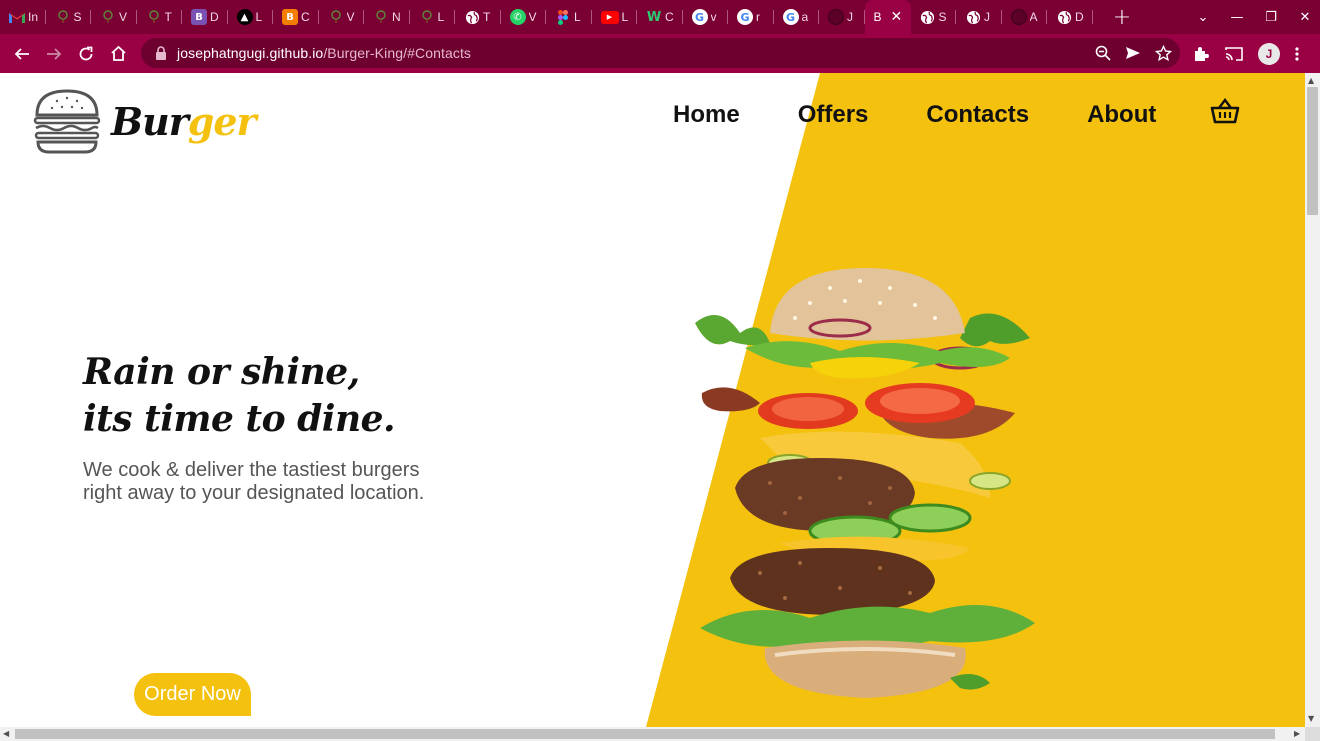  What do you see at coordinates (1271, 17) in the screenshot?
I see `maximize-icon: ❐` at bounding box center [1271, 17].